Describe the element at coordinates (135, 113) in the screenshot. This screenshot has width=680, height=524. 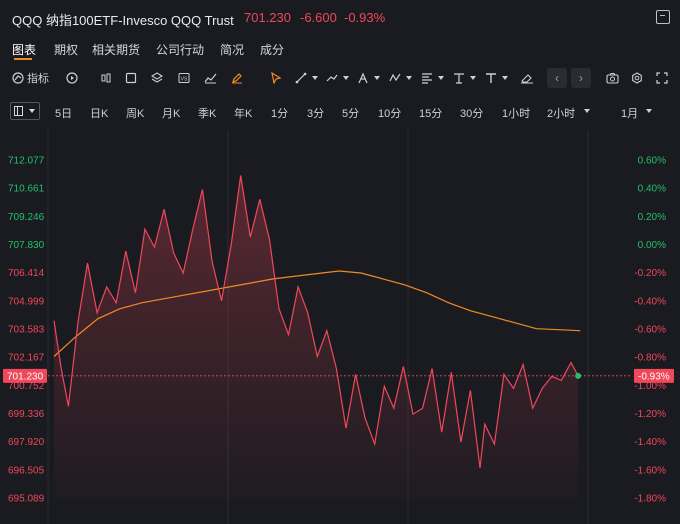
I see `period-week: 周K` at that location.